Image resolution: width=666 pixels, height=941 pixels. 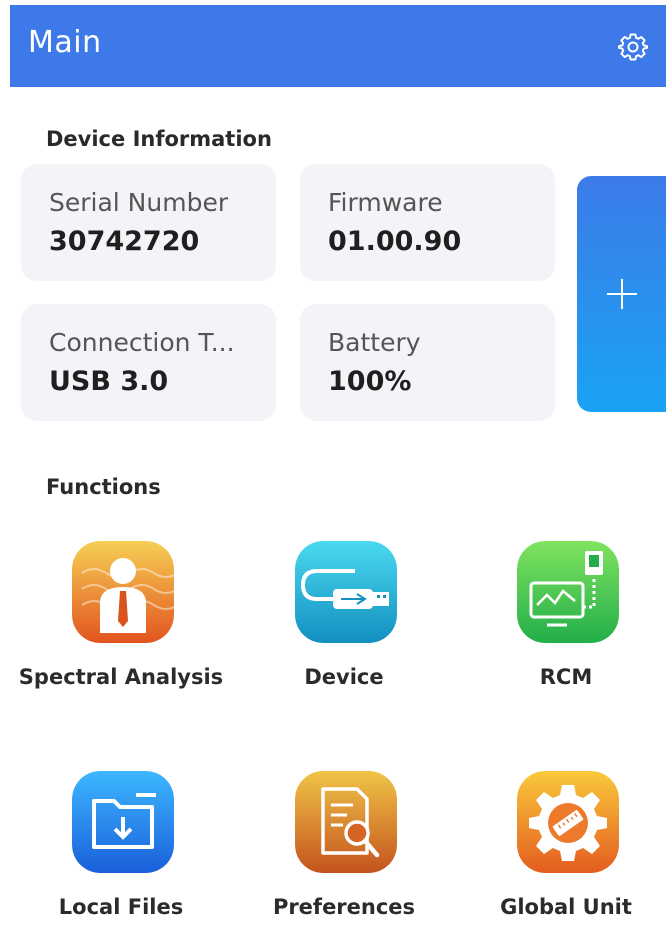 What do you see at coordinates (566, 677) in the screenshot?
I see `rcm-label: RCM` at bounding box center [566, 677].